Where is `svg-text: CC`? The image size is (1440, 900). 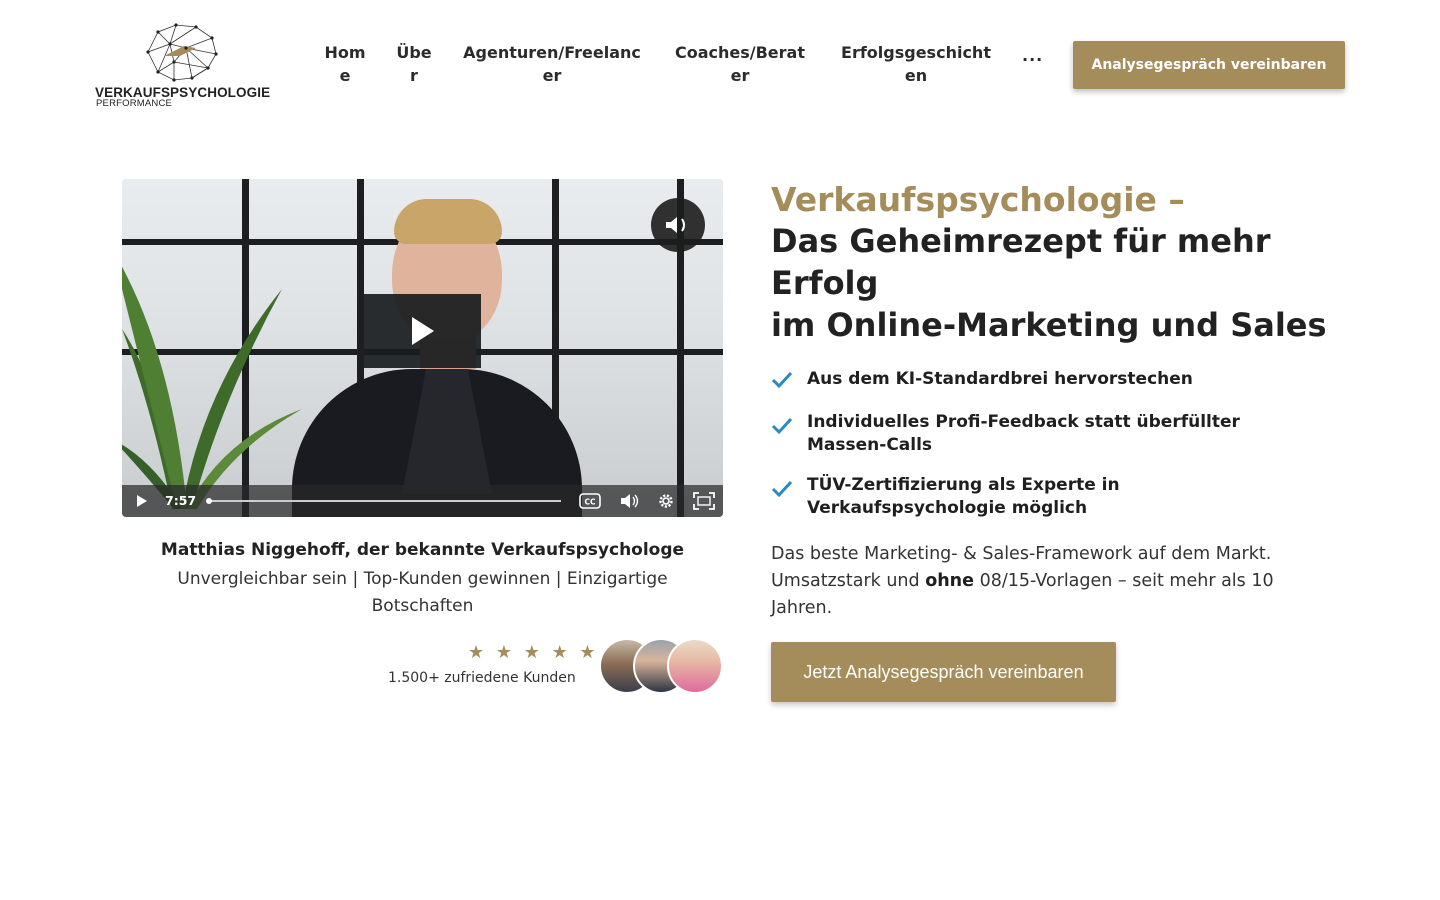
svg-text: CC is located at coordinates (590, 502).